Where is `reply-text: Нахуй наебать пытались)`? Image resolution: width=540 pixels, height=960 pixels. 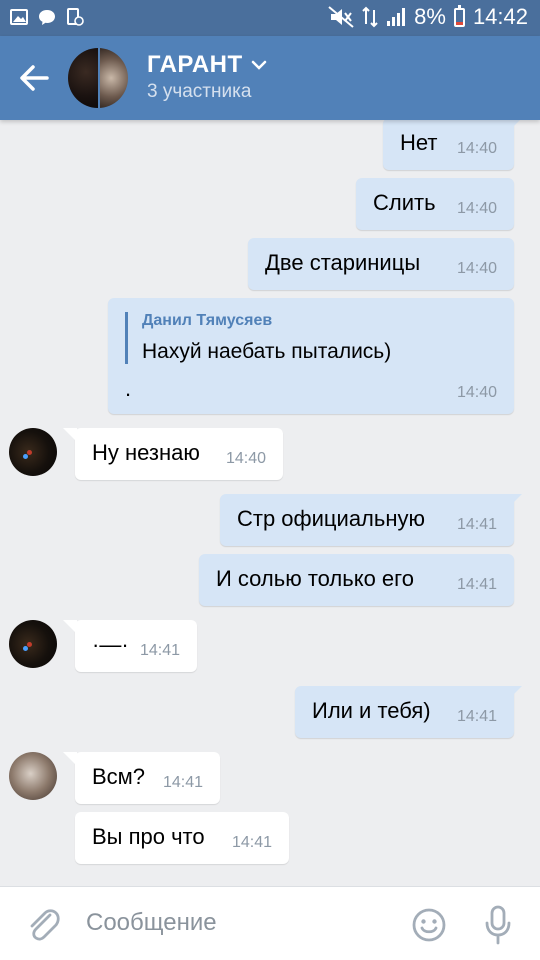
reply-text: Нахуй наебать пытались) is located at coordinates (267, 351).